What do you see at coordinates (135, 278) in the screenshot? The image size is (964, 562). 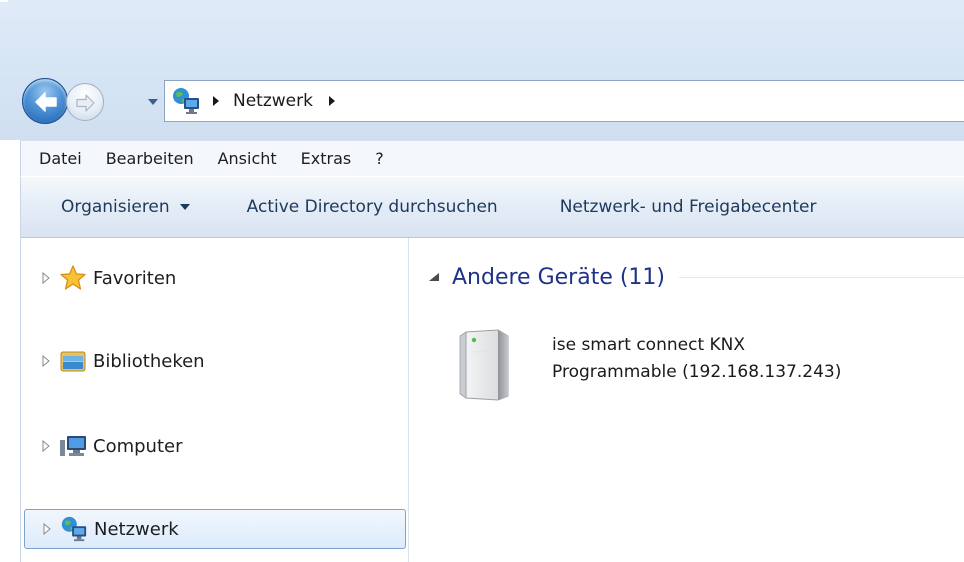 I see `nav-item-label: Favoriten` at bounding box center [135, 278].